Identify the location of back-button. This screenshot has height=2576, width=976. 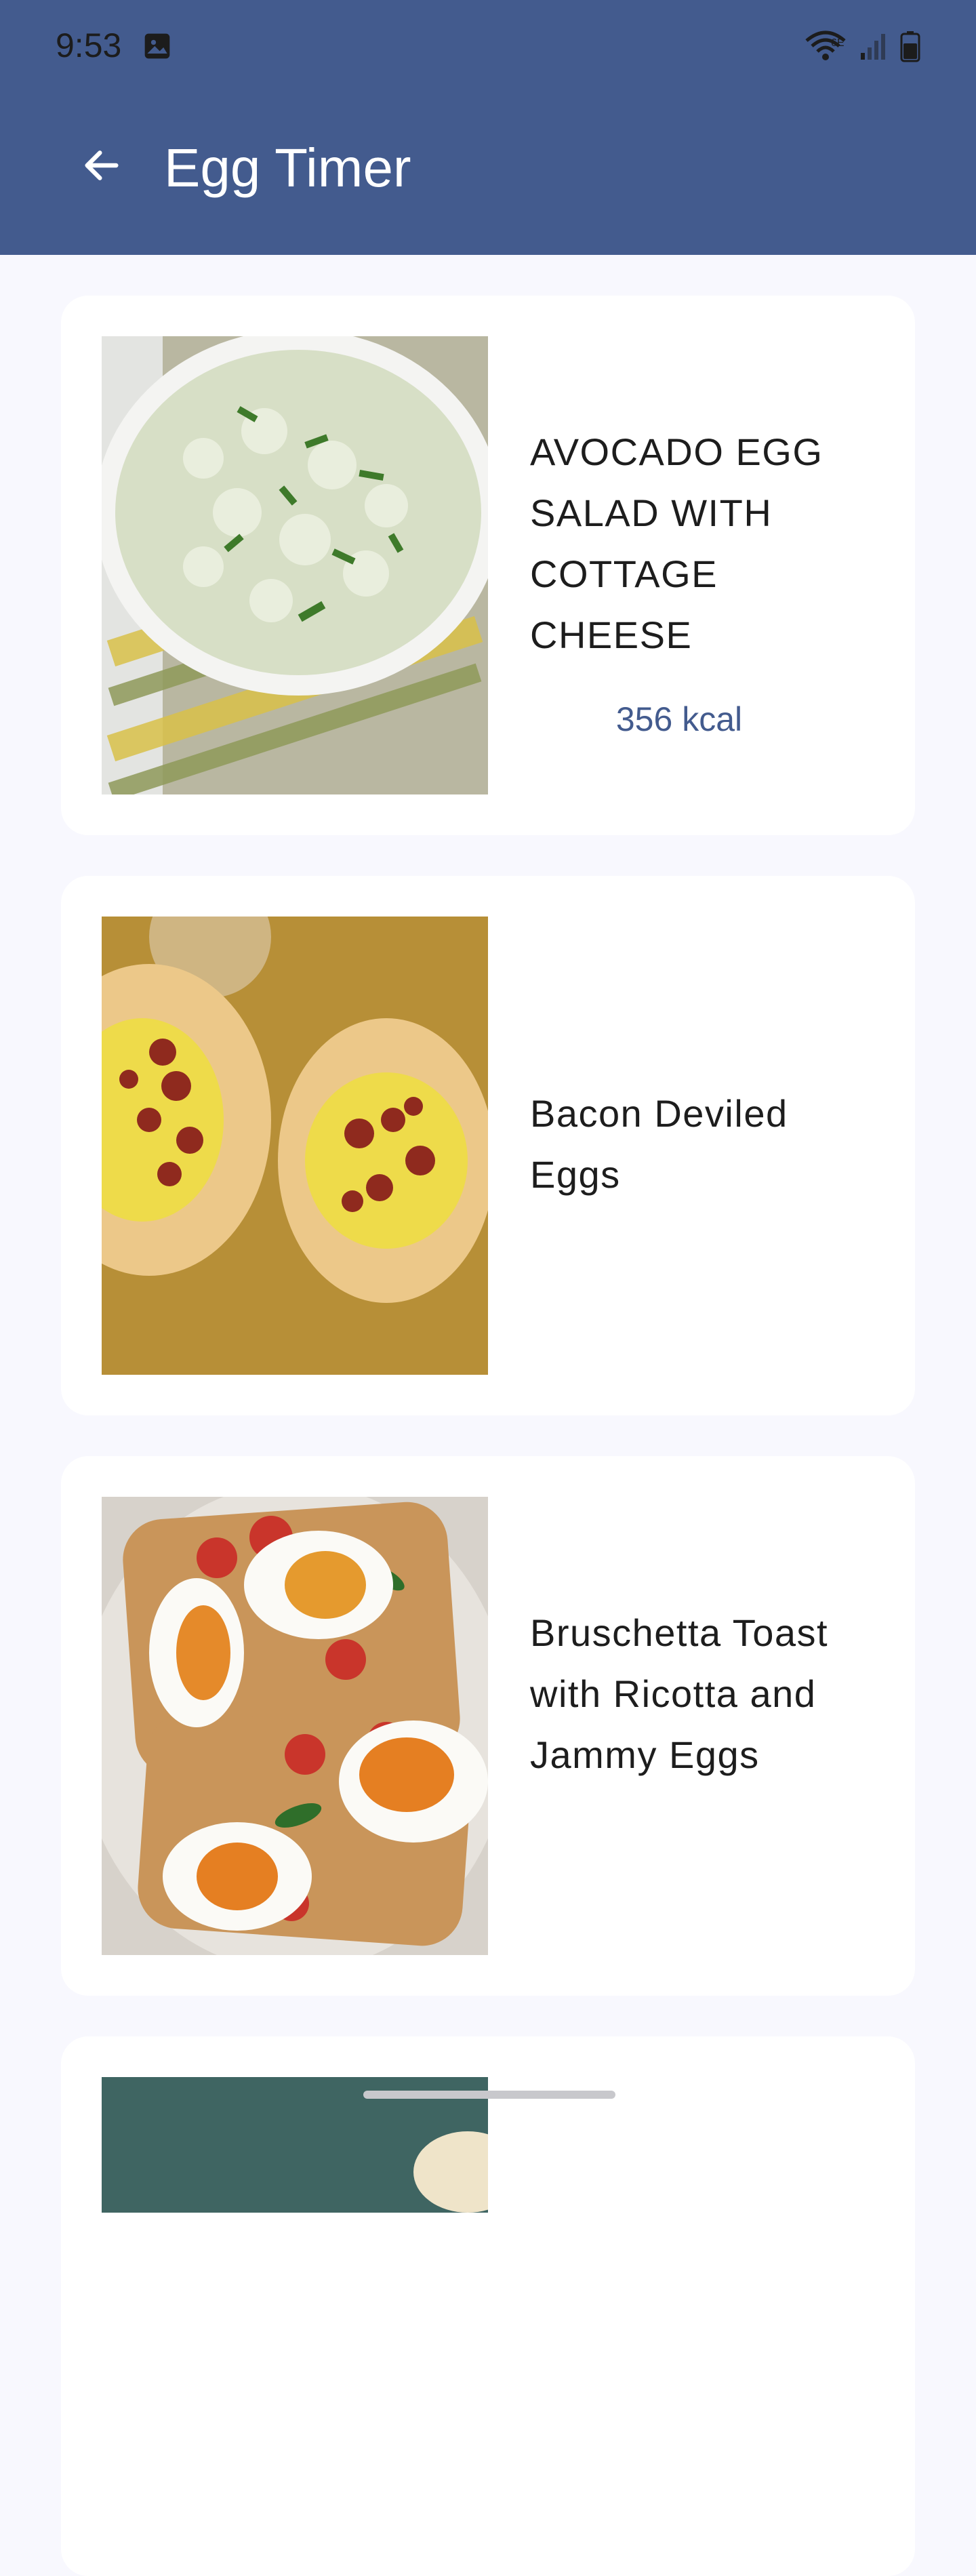
(102, 167).